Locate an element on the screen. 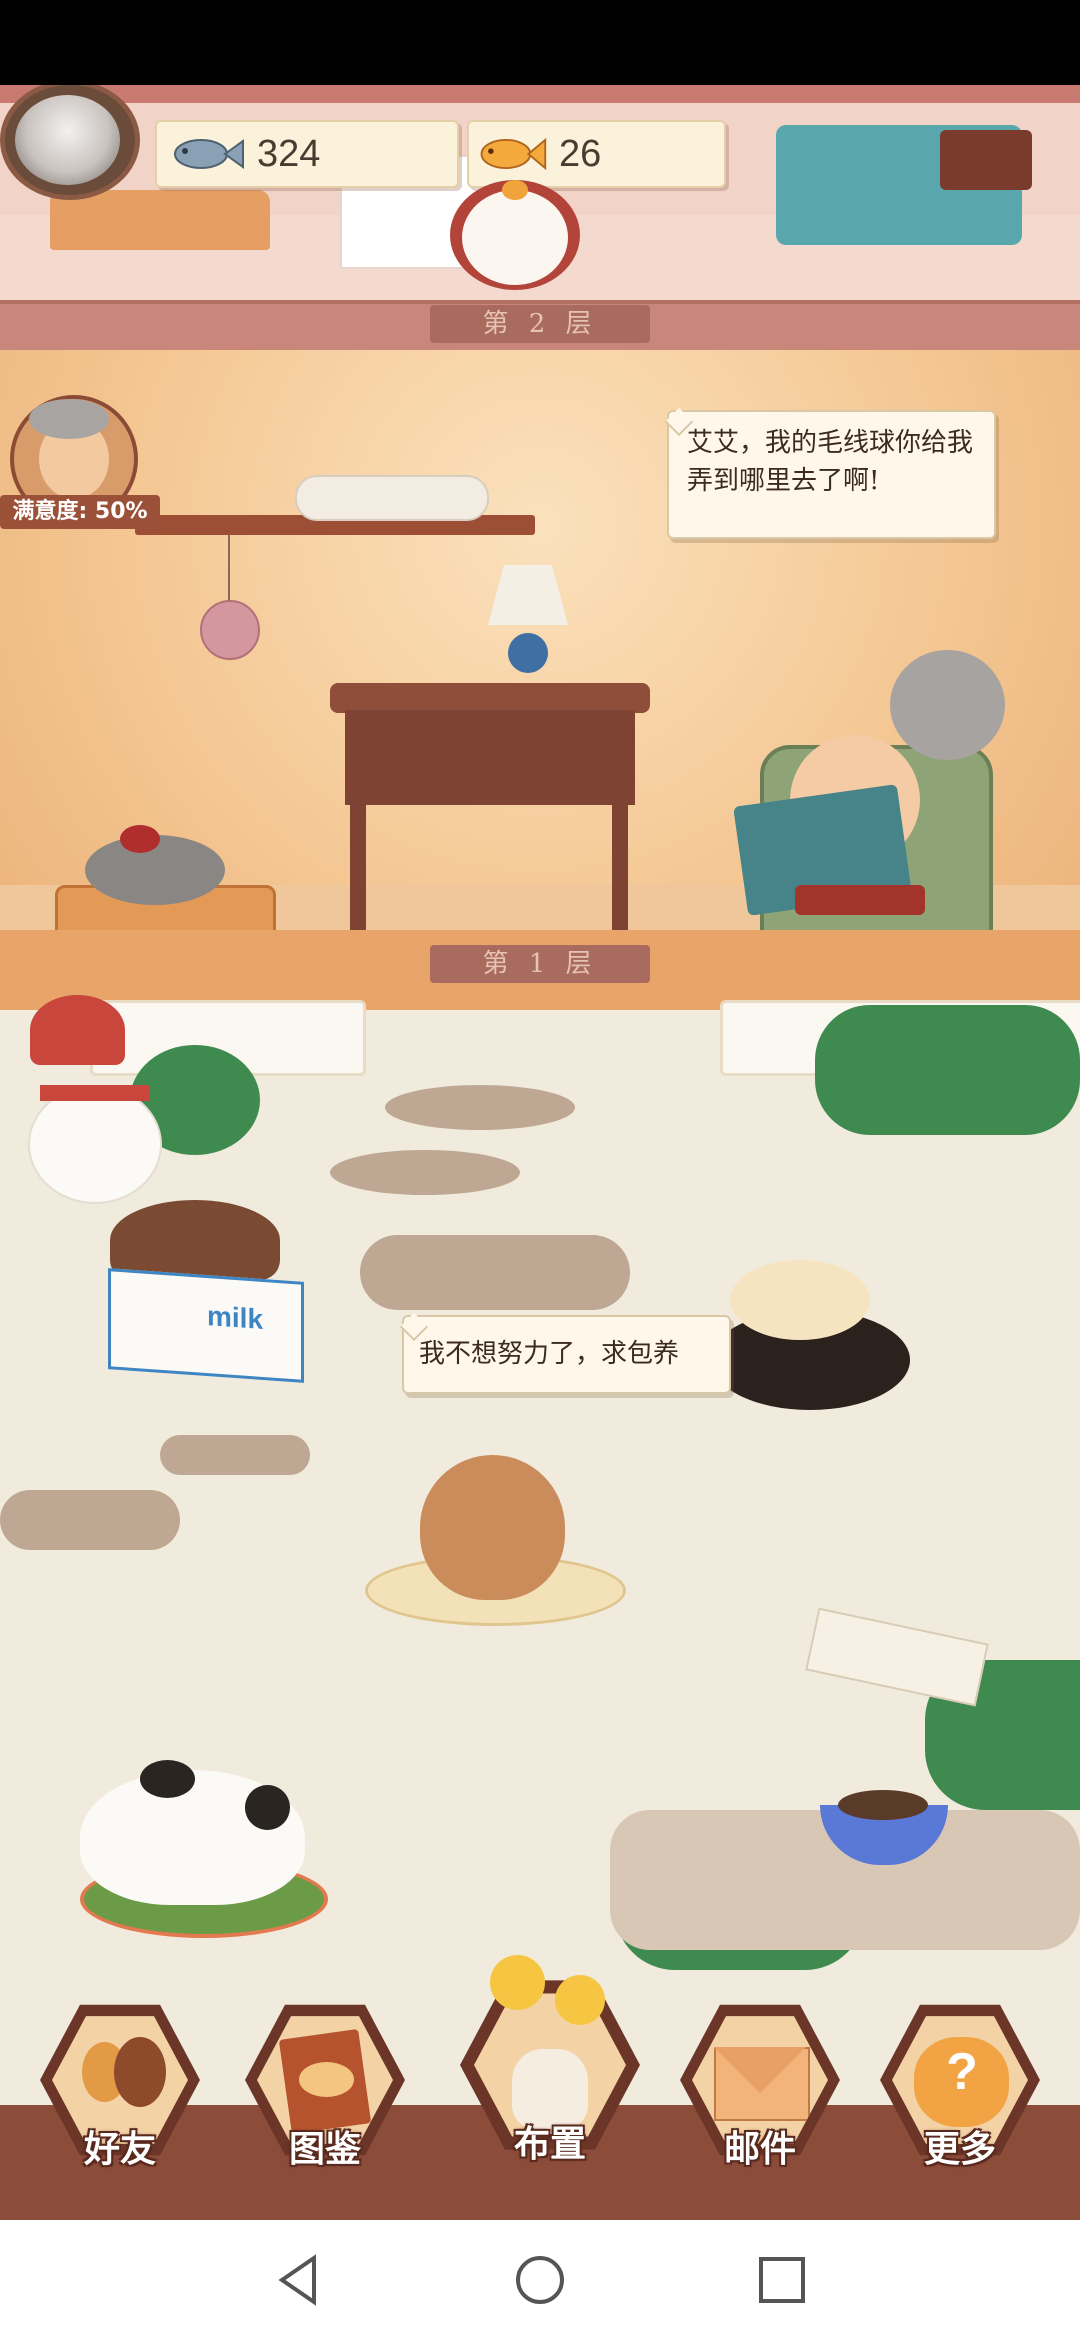 Image resolution: width=1080 pixels, height=2340 pixels. home-icon is located at coordinates (540, 2280).